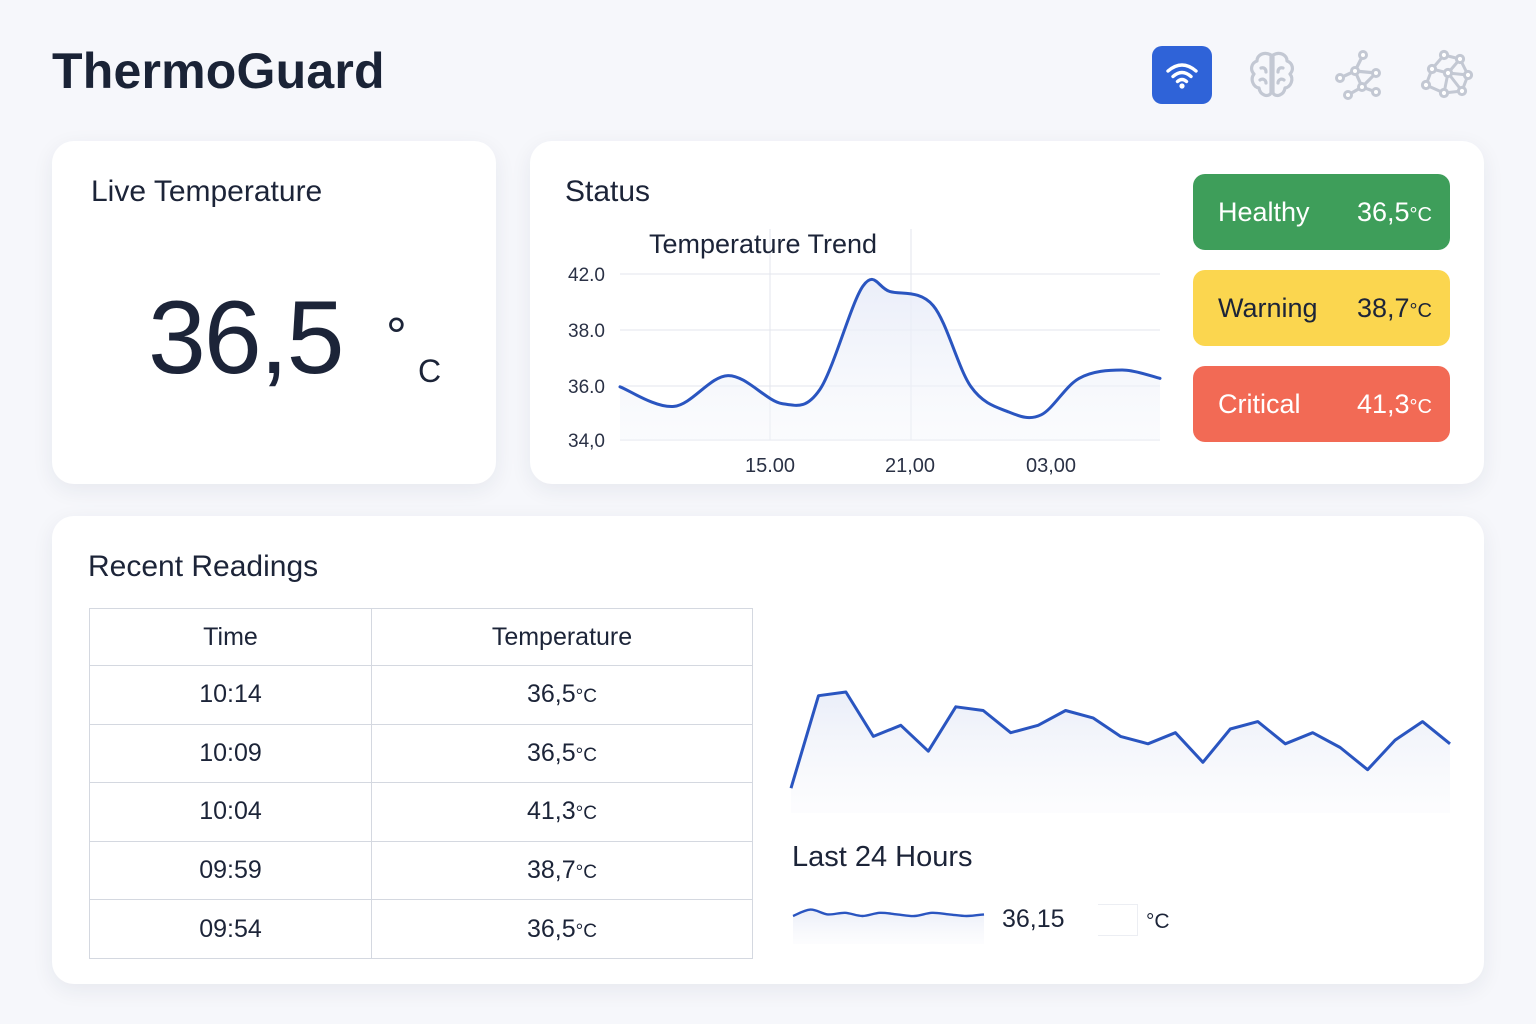 The height and width of the screenshot is (1024, 1536). I want to click on last-24-hours-value-box, so click(1118, 920).